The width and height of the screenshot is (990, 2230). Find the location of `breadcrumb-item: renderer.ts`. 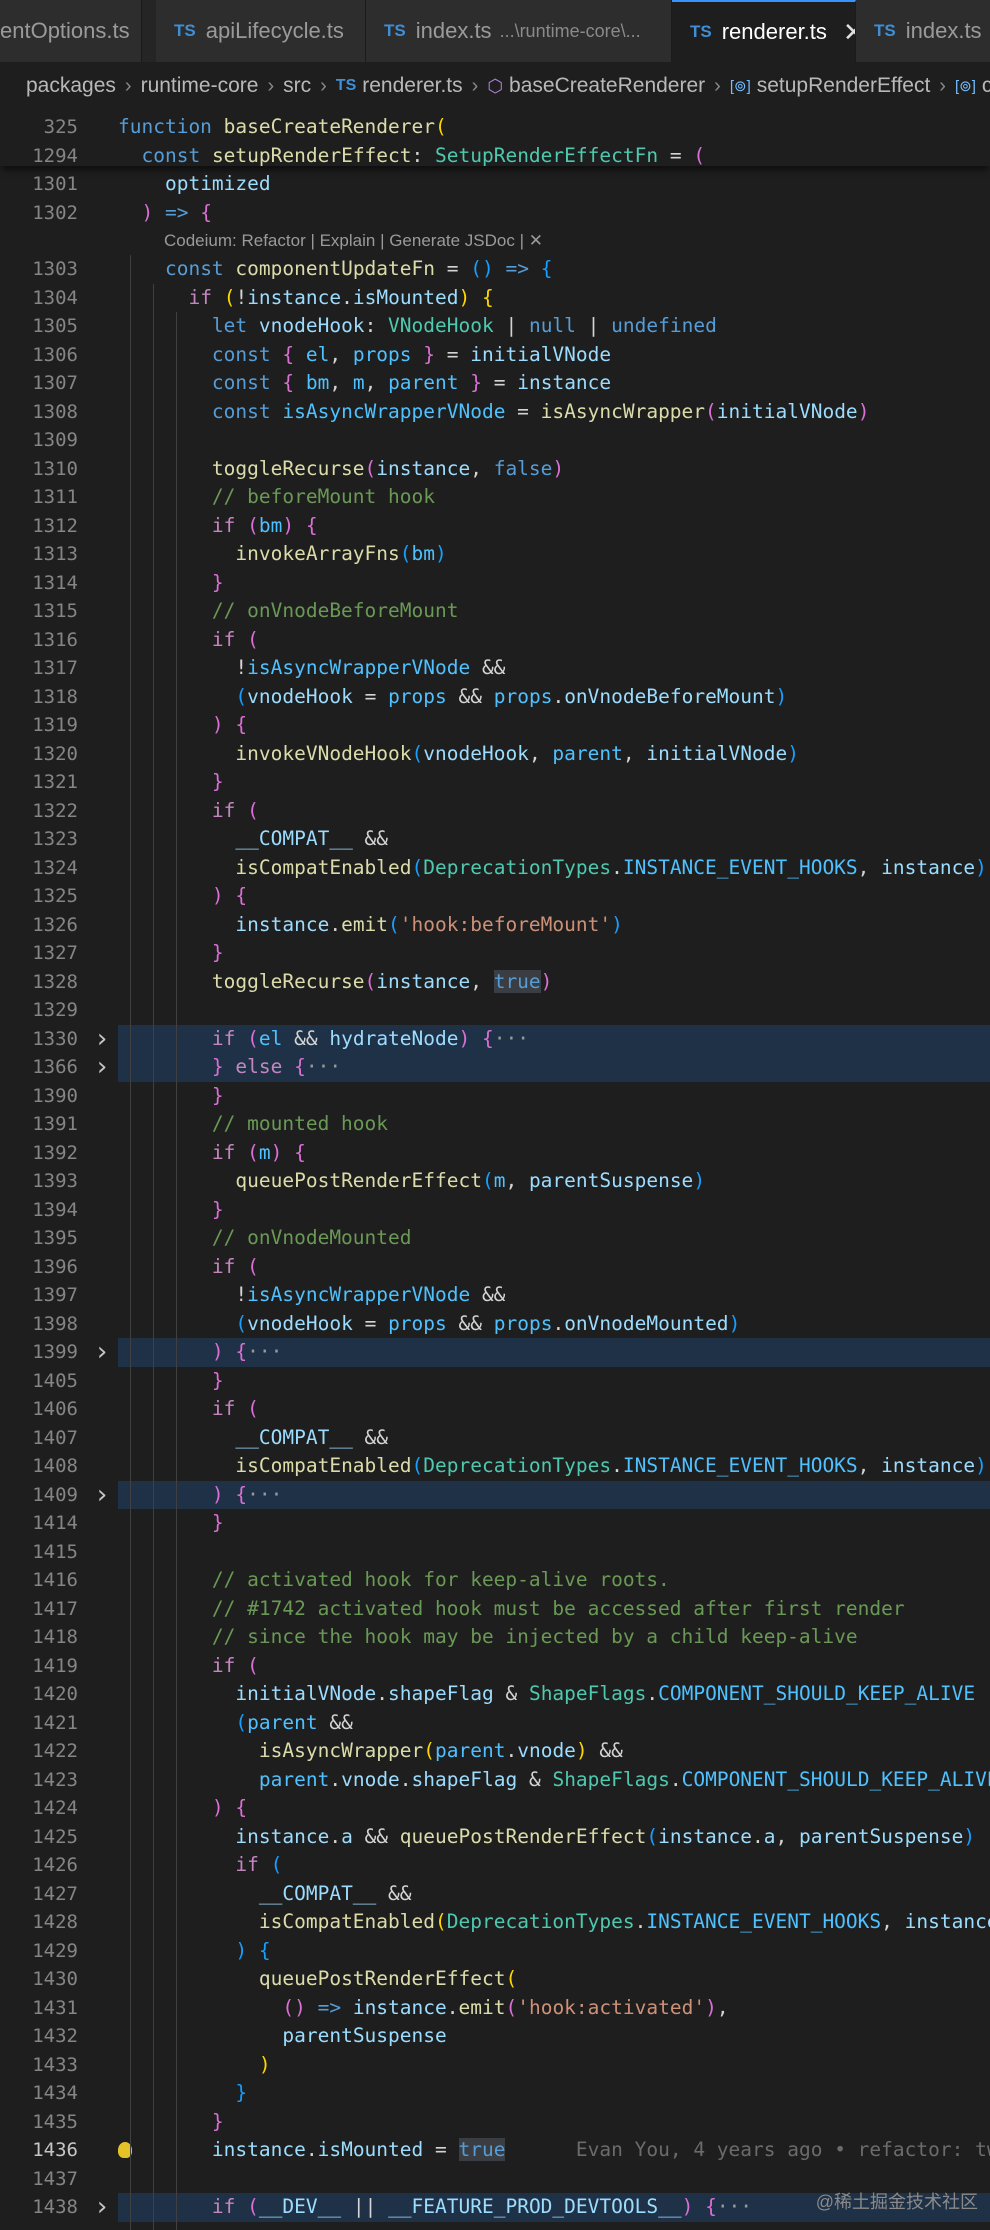

breadcrumb-item: renderer.ts is located at coordinates (412, 86).